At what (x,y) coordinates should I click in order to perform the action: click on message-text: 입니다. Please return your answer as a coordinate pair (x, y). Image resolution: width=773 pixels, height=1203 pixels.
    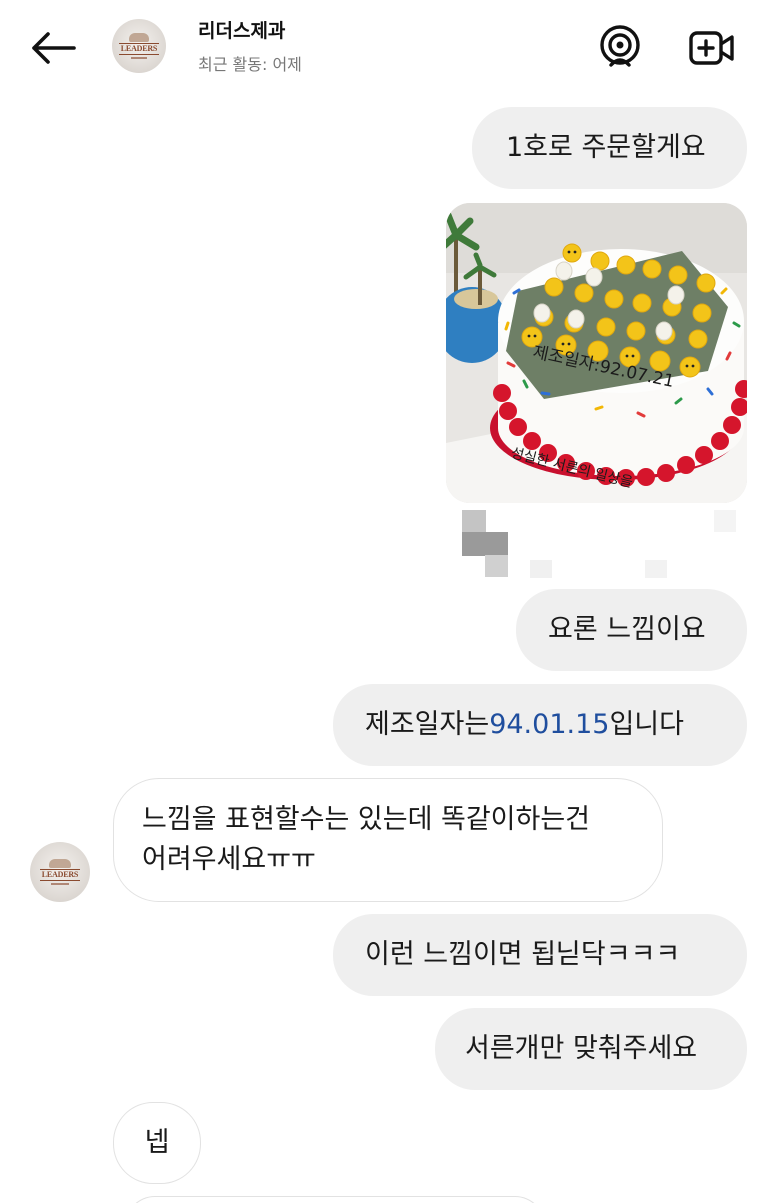
    Looking at the image, I should click on (646, 724).